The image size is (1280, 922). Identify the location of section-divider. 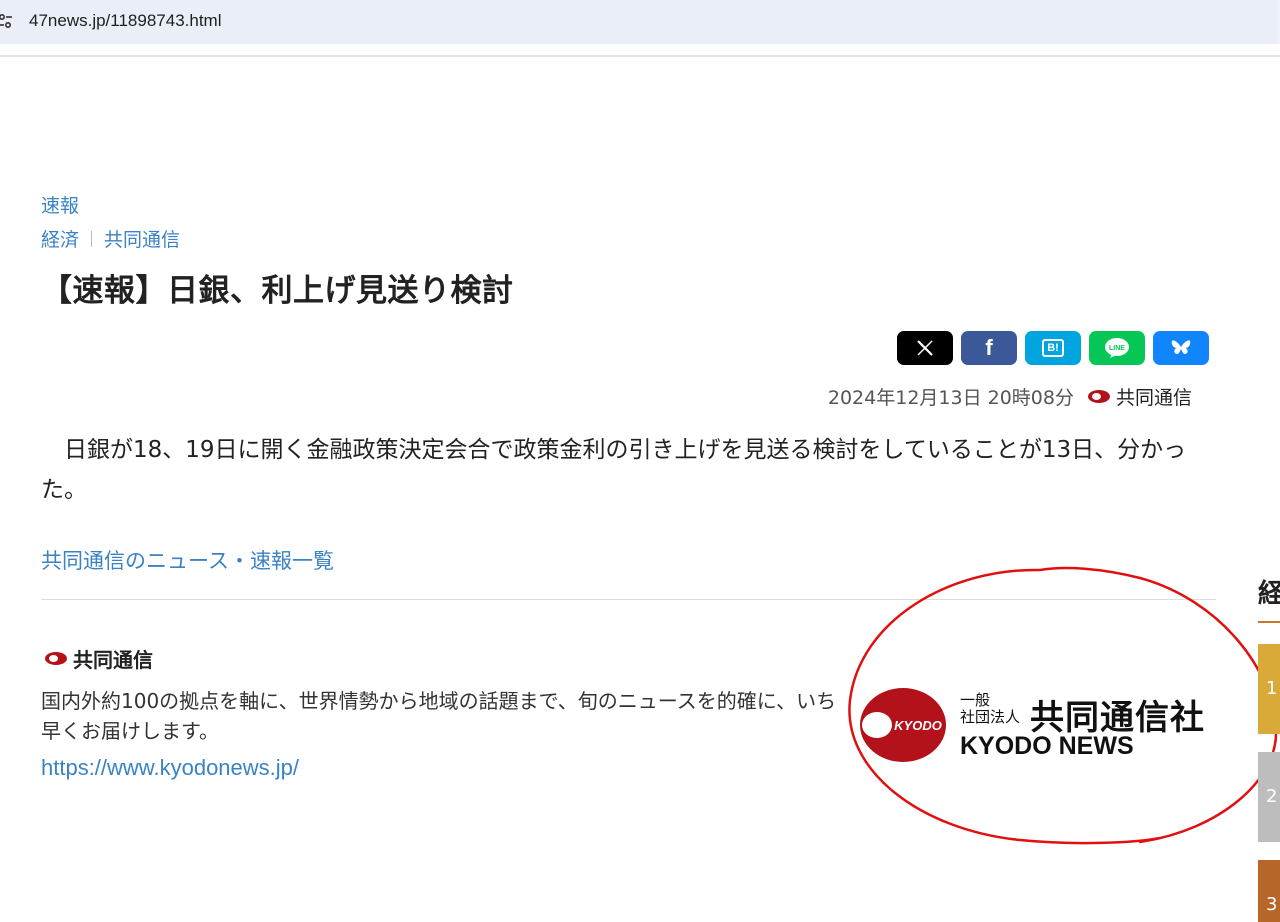
(628, 599).